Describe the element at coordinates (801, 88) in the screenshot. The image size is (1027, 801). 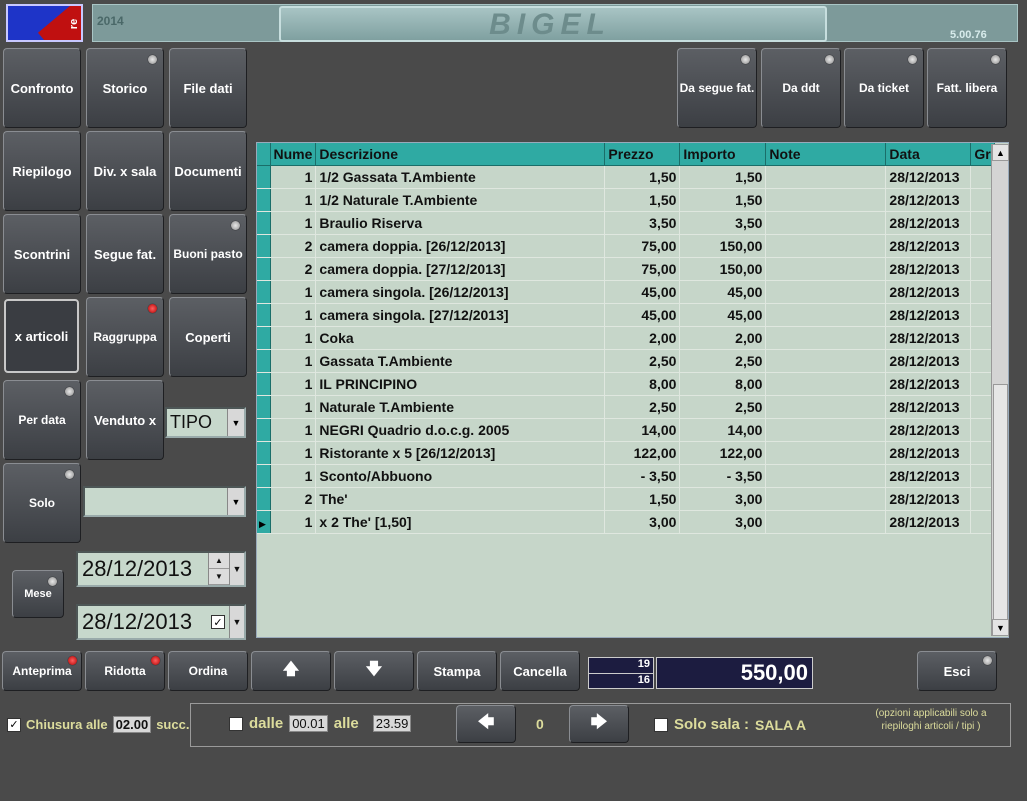
I see `da-ddt-button: Da ddt` at that location.